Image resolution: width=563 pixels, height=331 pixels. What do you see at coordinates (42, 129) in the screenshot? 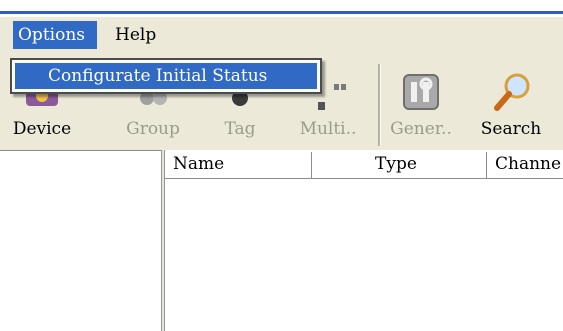
I see `device-label: Device` at bounding box center [42, 129].